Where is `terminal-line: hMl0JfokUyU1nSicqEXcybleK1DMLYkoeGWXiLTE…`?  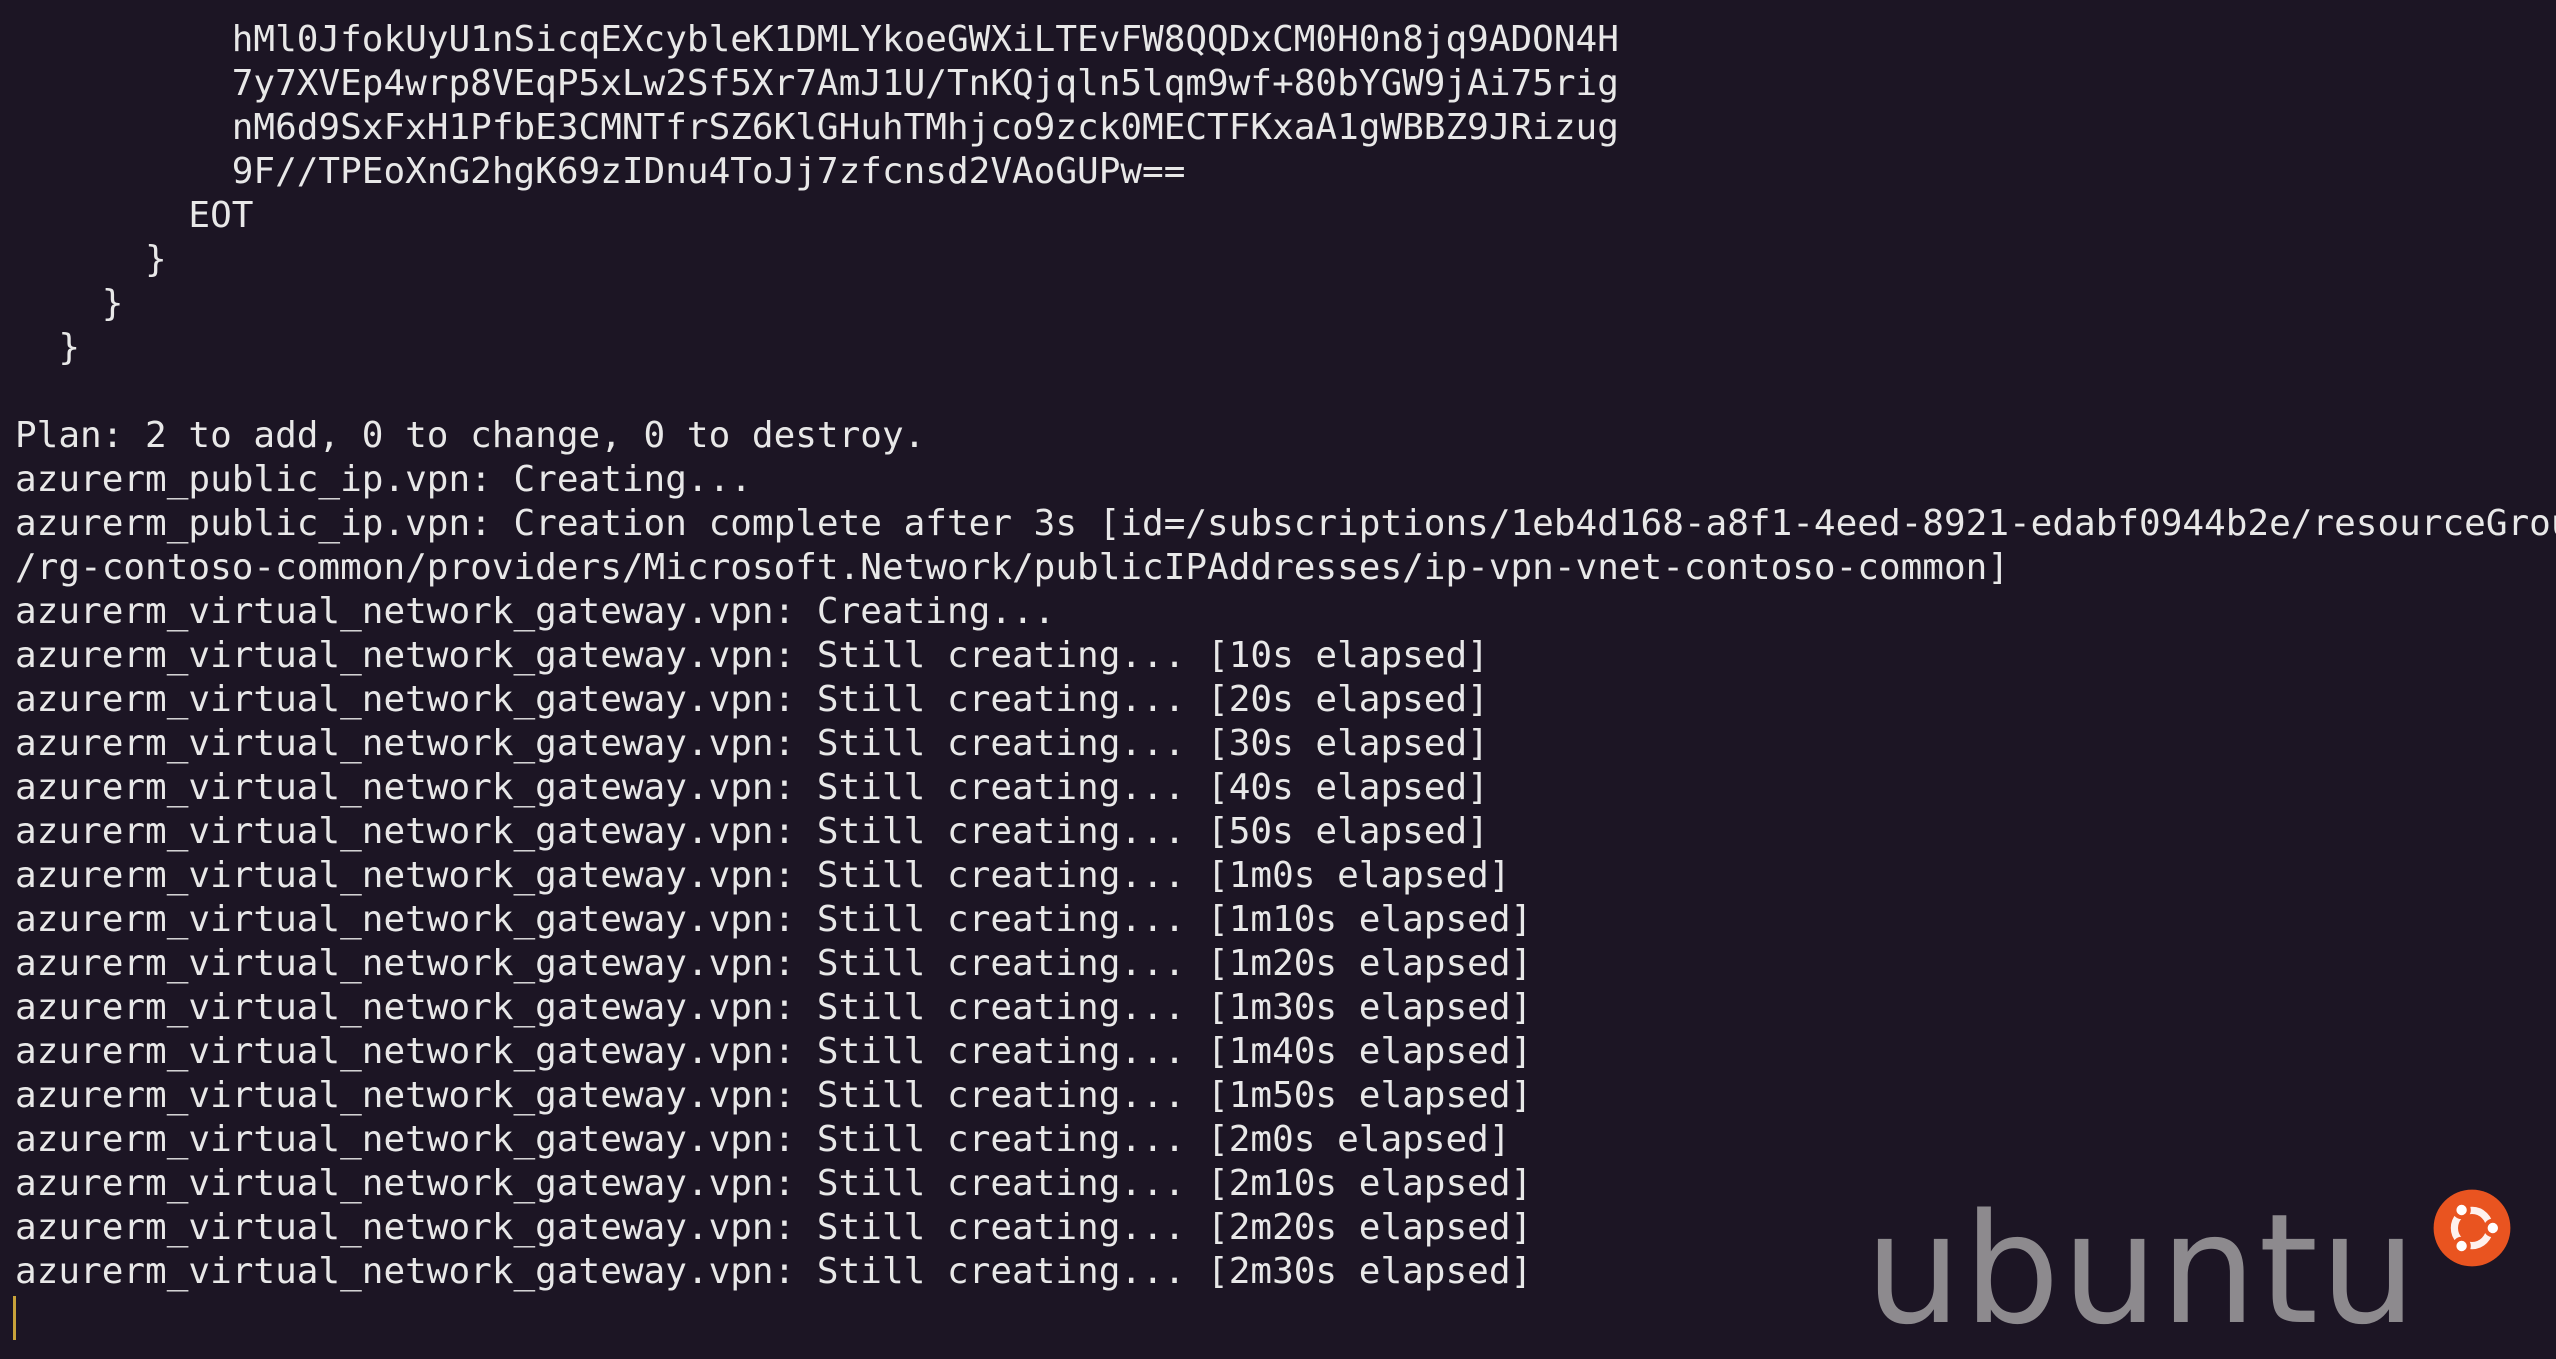
terminal-line: hMl0JfokUyU1nSicqEXcybleK1DMLYkoeGWXiLTE… is located at coordinates (817, 39).